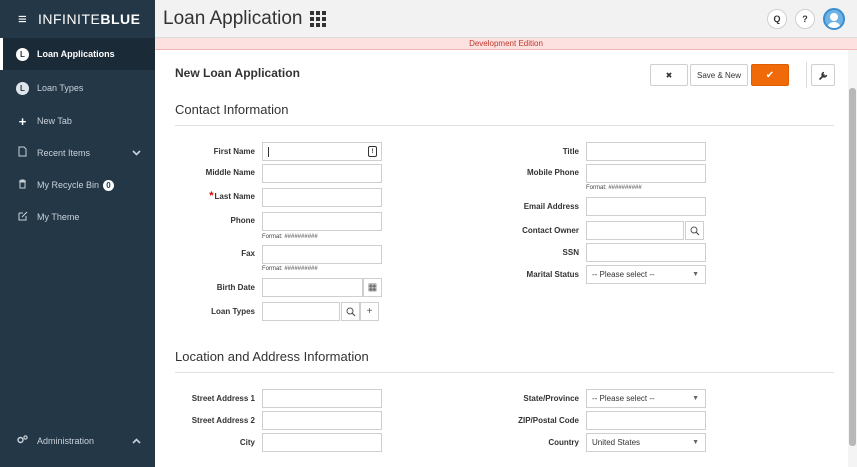  I want to click on last-name-label: *Last Name, so click(232, 196).